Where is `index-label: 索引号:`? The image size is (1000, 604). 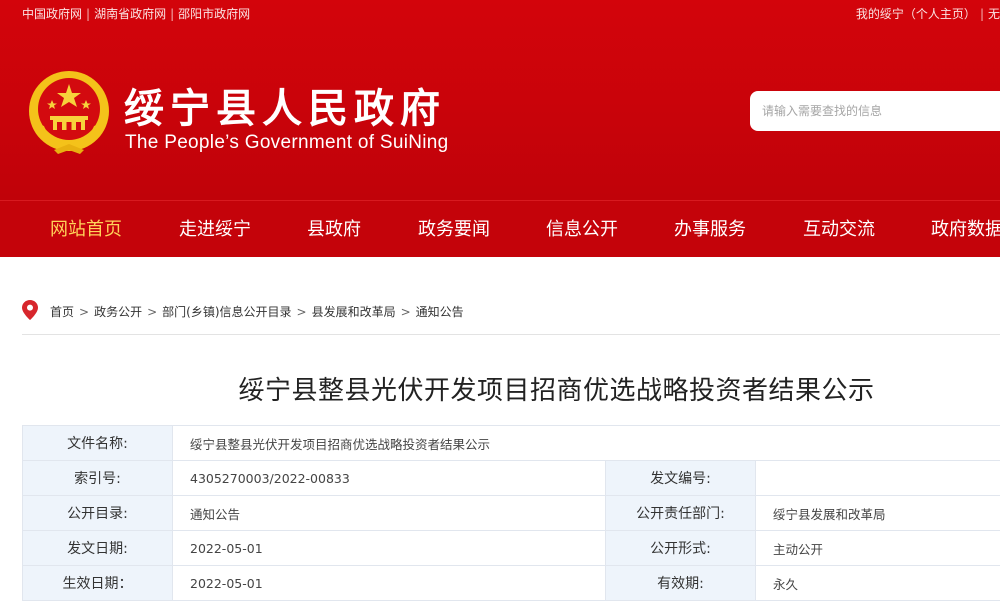 index-label: 索引号: is located at coordinates (97, 478).